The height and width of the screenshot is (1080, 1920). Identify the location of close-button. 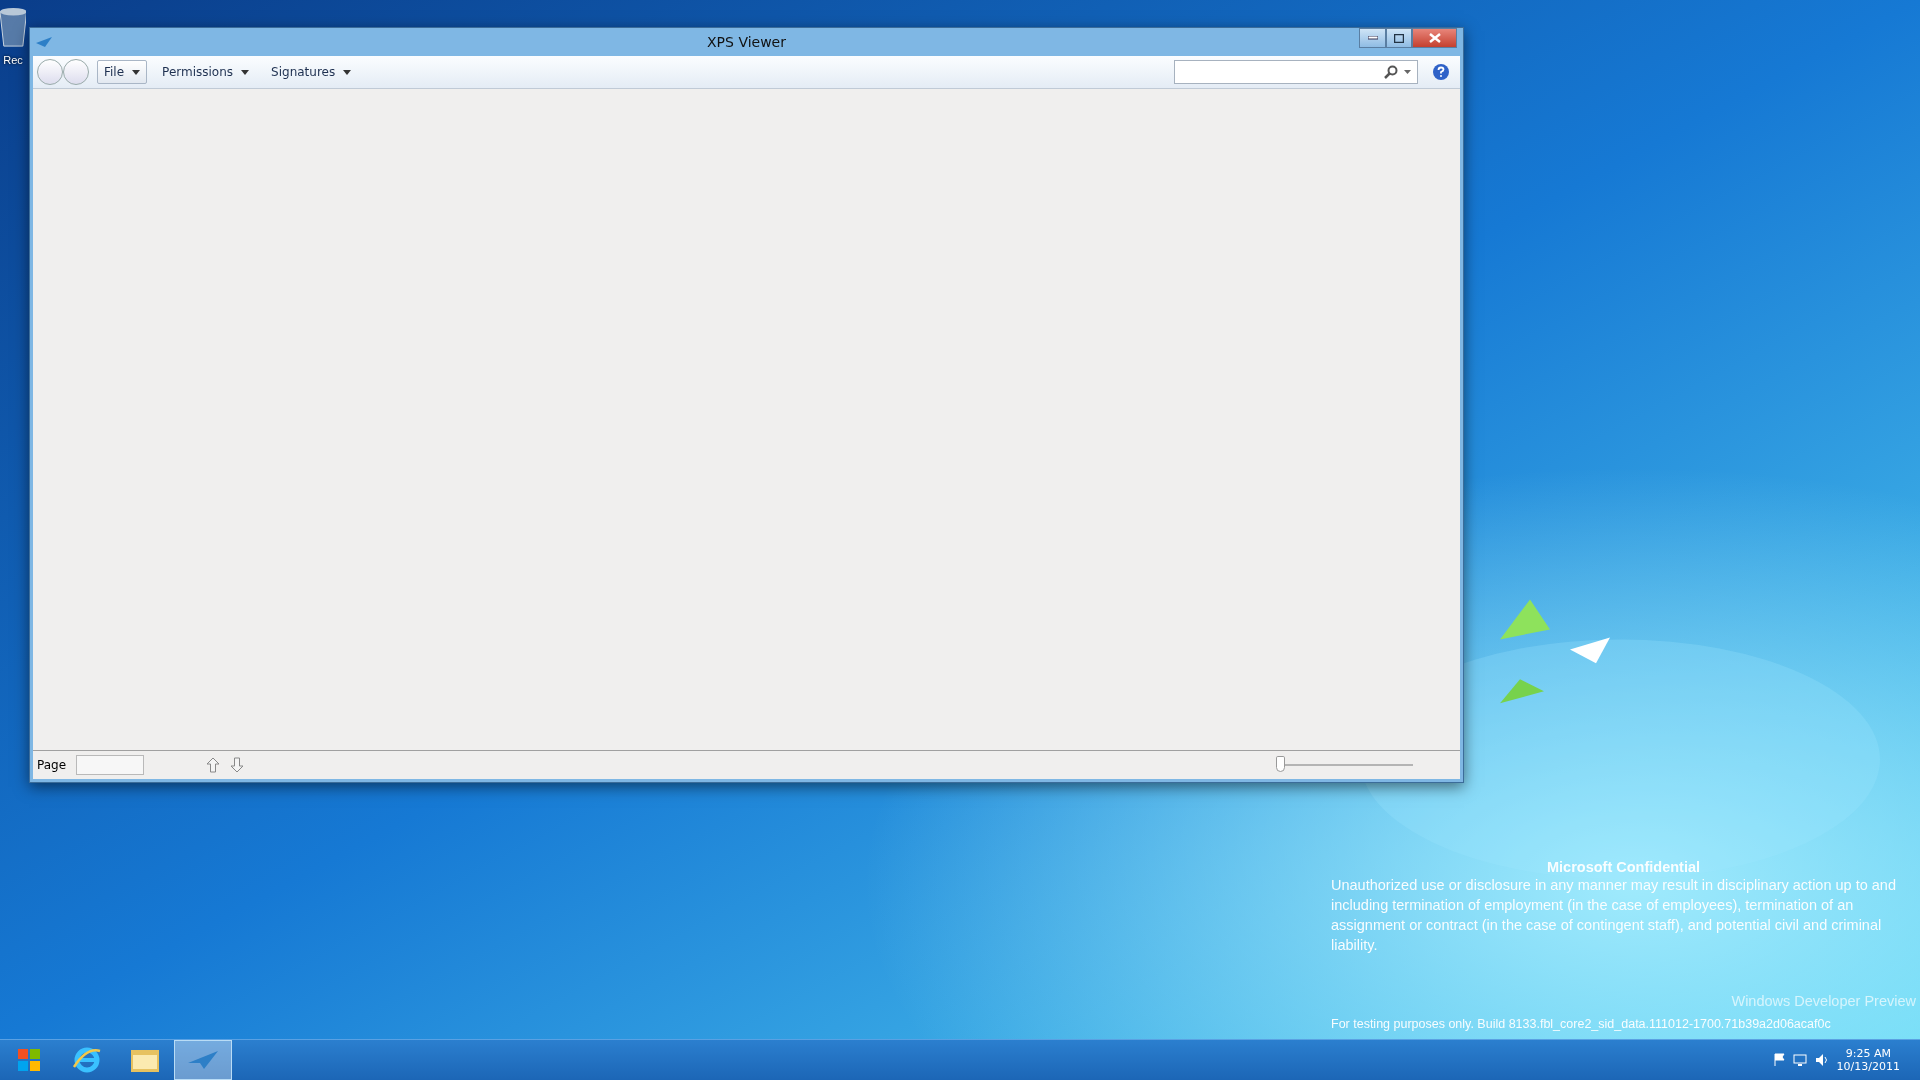
(1434, 38).